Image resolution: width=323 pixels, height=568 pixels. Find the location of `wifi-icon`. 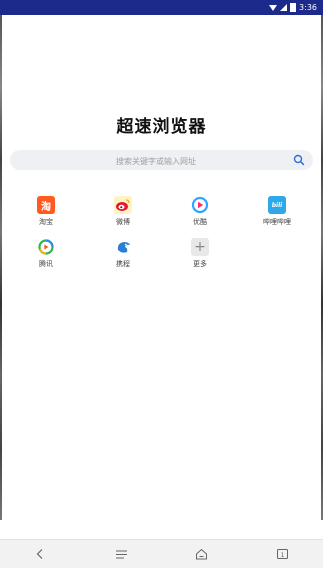

wifi-icon is located at coordinates (273, 7).